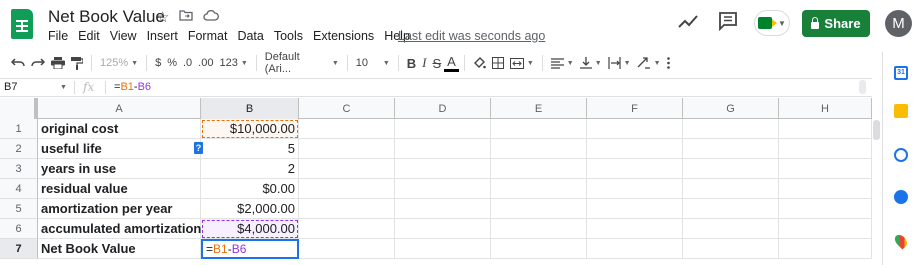 The width and height of the screenshot is (916, 265). I want to click on bold-button: B, so click(411, 63).